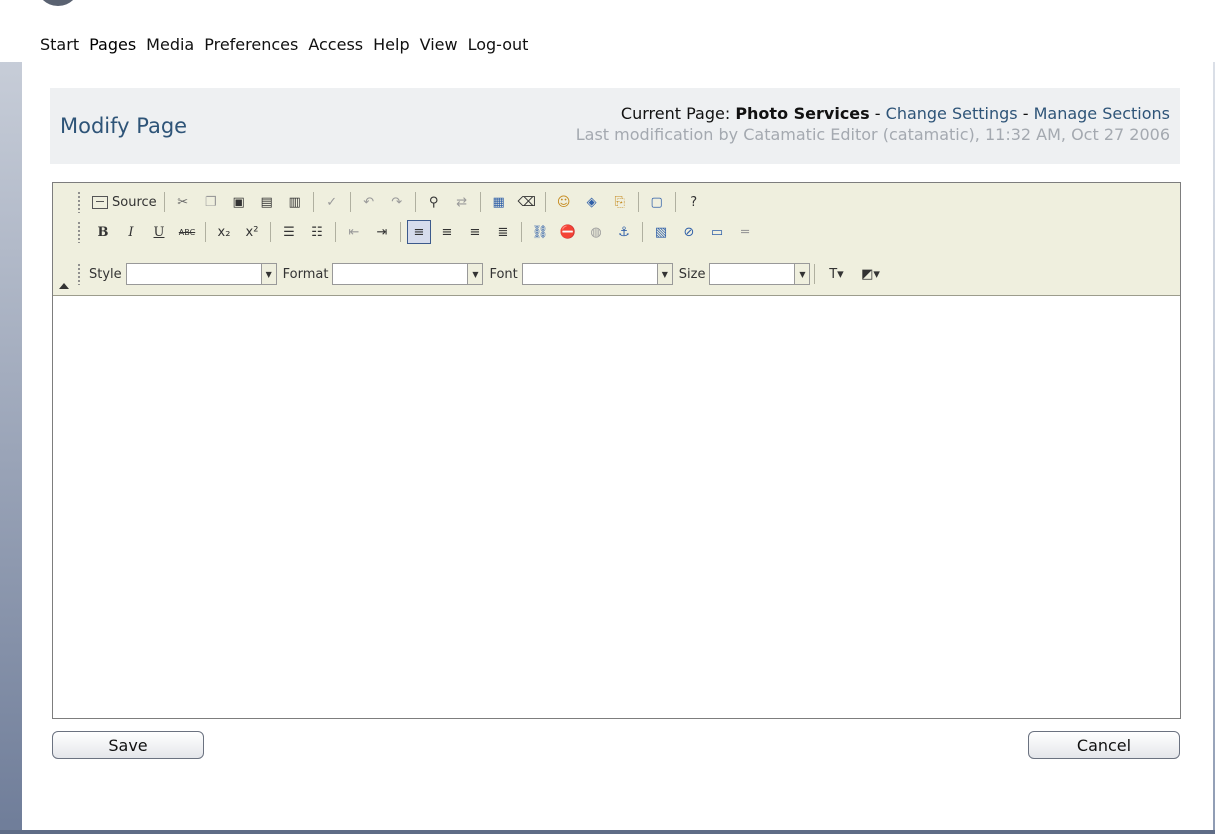 This screenshot has height=834, width=1215. What do you see at coordinates (124, 126) in the screenshot?
I see `page-title: Modify Page` at bounding box center [124, 126].